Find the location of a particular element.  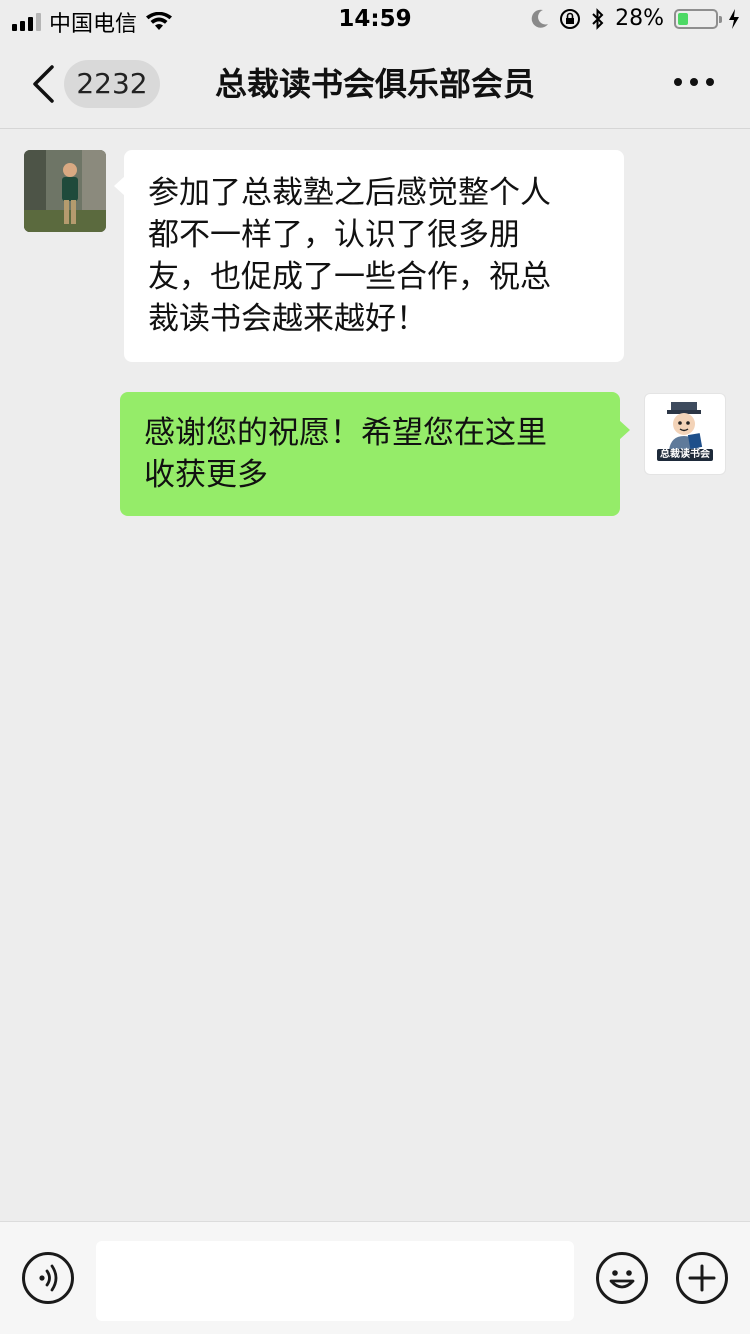

message-input is located at coordinates (335, 1281).